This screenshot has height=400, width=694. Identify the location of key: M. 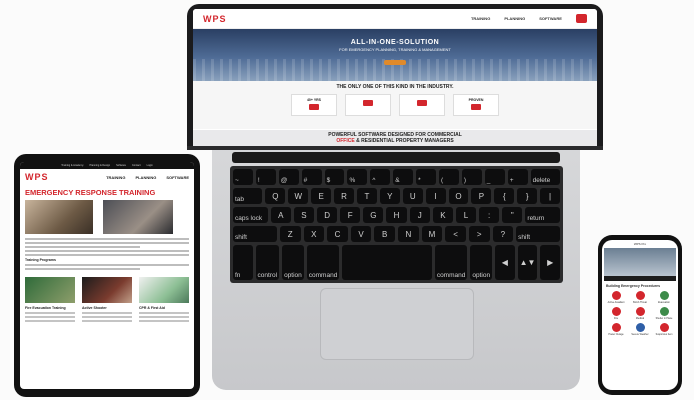
(432, 234).